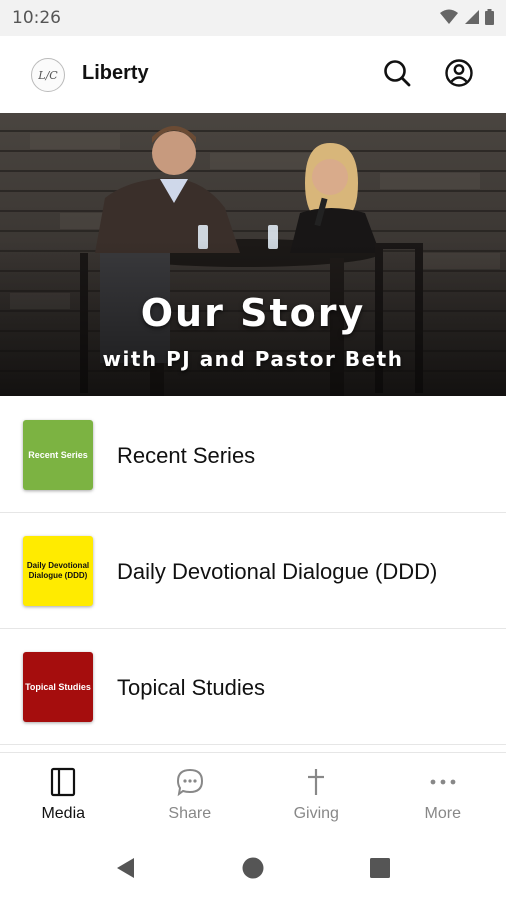 Image resolution: width=506 pixels, height=900 pixels. Describe the element at coordinates (449, 16) in the screenshot. I see `wifi-icon` at that location.